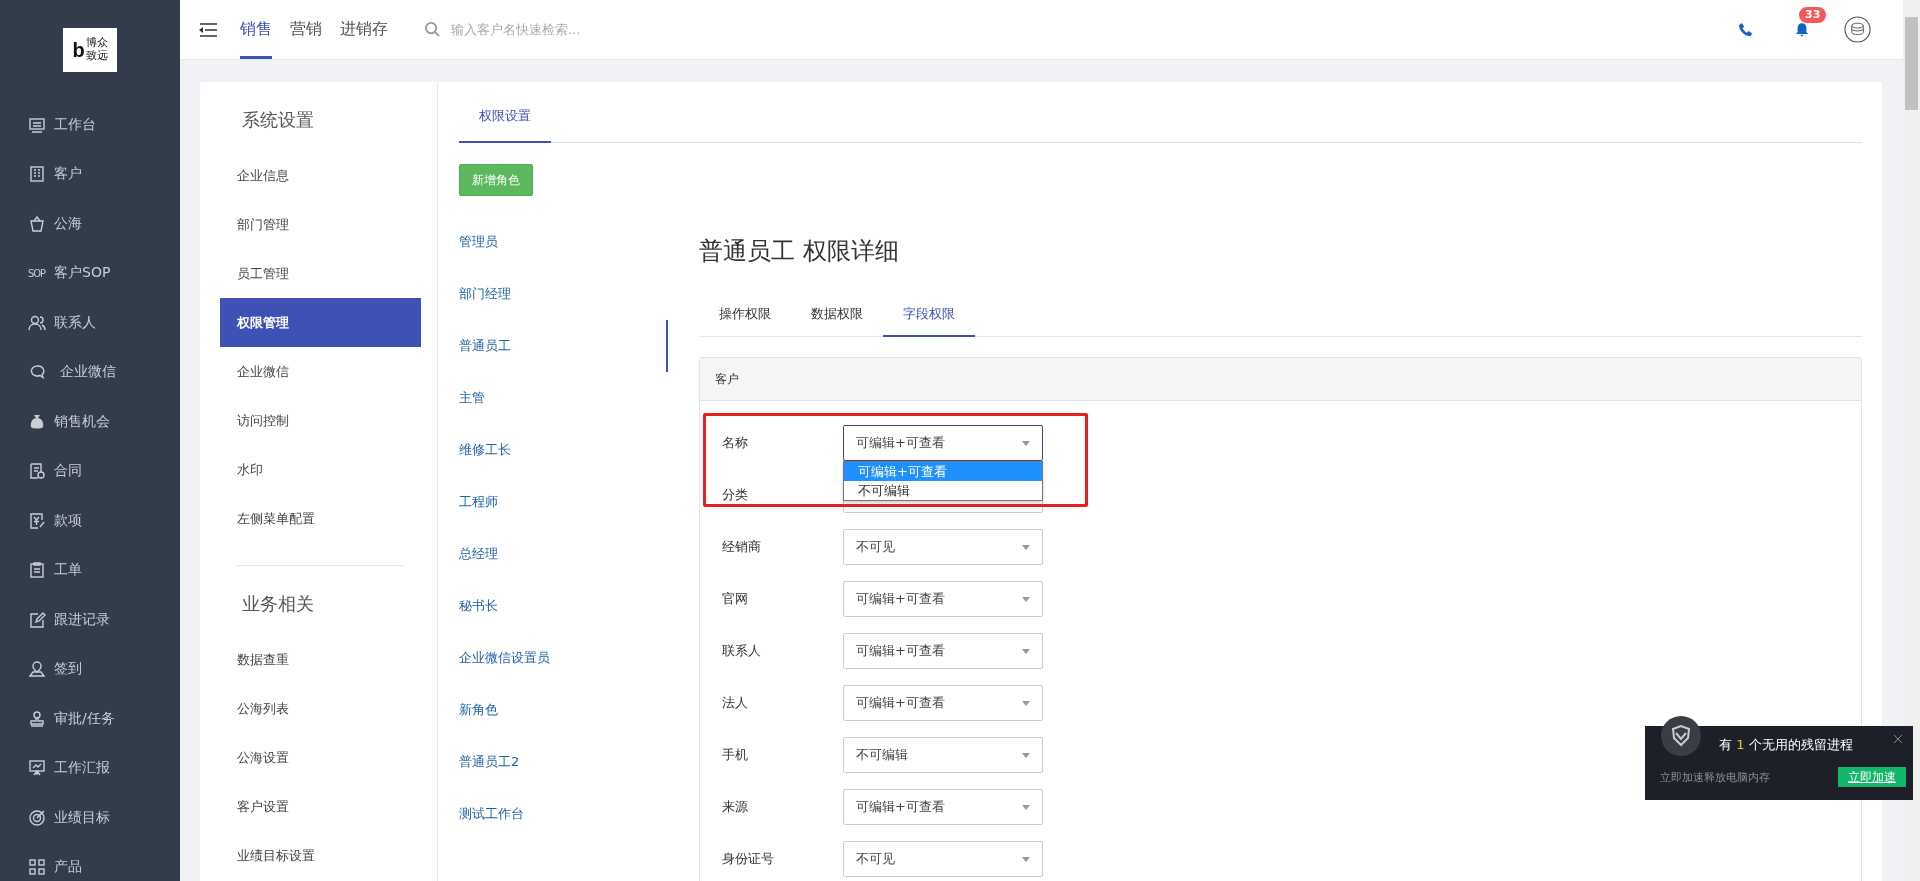 This screenshot has height=881, width=1920. I want to click on toast-message: 有 1 个无用的残留进程, so click(1786, 745).